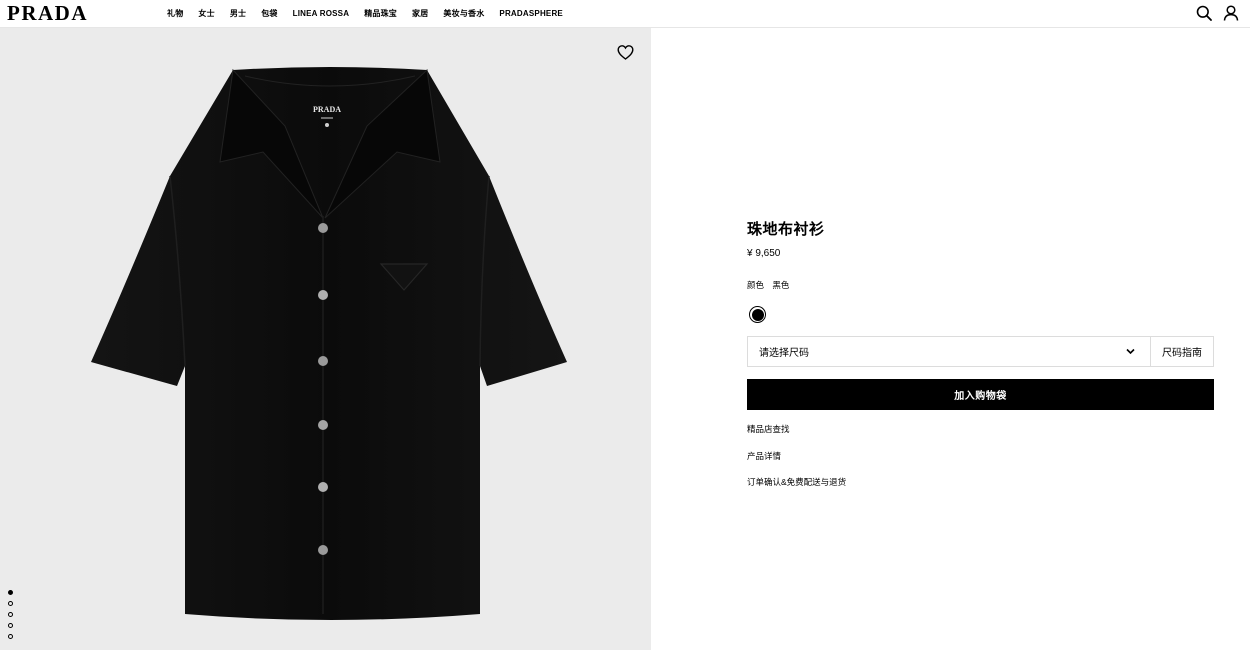 The width and height of the screenshot is (1250, 650). What do you see at coordinates (1130, 351) in the screenshot?
I see `chevron-down-icon` at bounding box center [1130, 351].